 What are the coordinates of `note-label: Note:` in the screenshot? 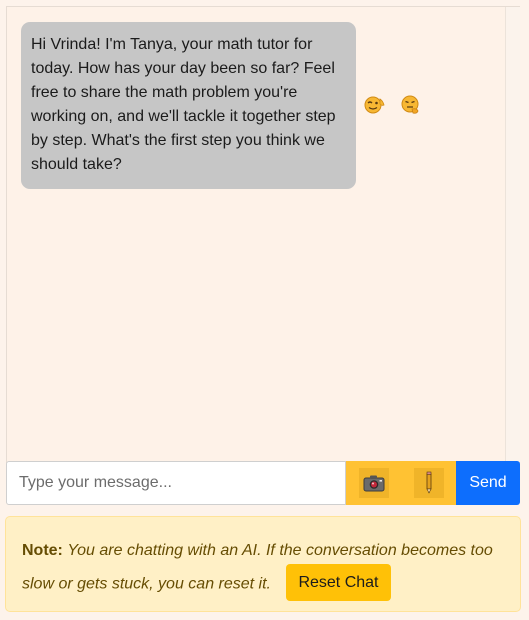 It's located at (42, 550).